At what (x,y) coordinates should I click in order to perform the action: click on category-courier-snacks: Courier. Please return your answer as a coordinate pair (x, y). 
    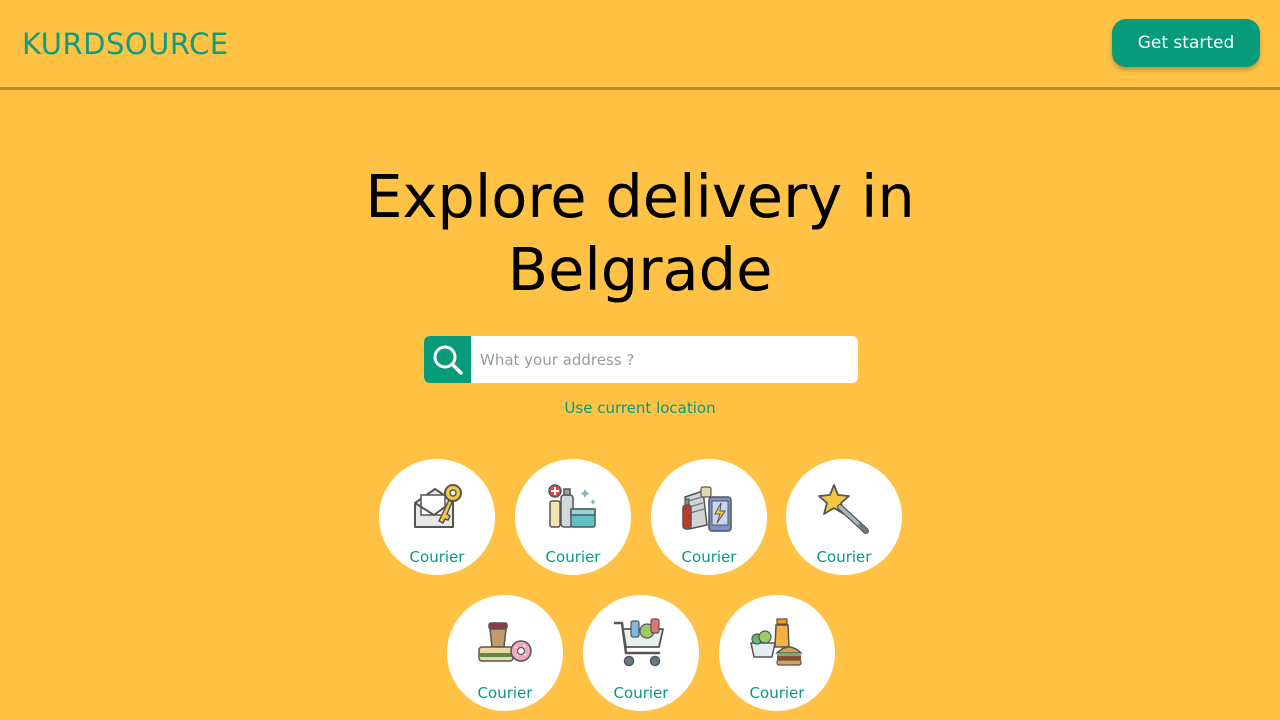
    Looking at the image, I should click on (505, 653).